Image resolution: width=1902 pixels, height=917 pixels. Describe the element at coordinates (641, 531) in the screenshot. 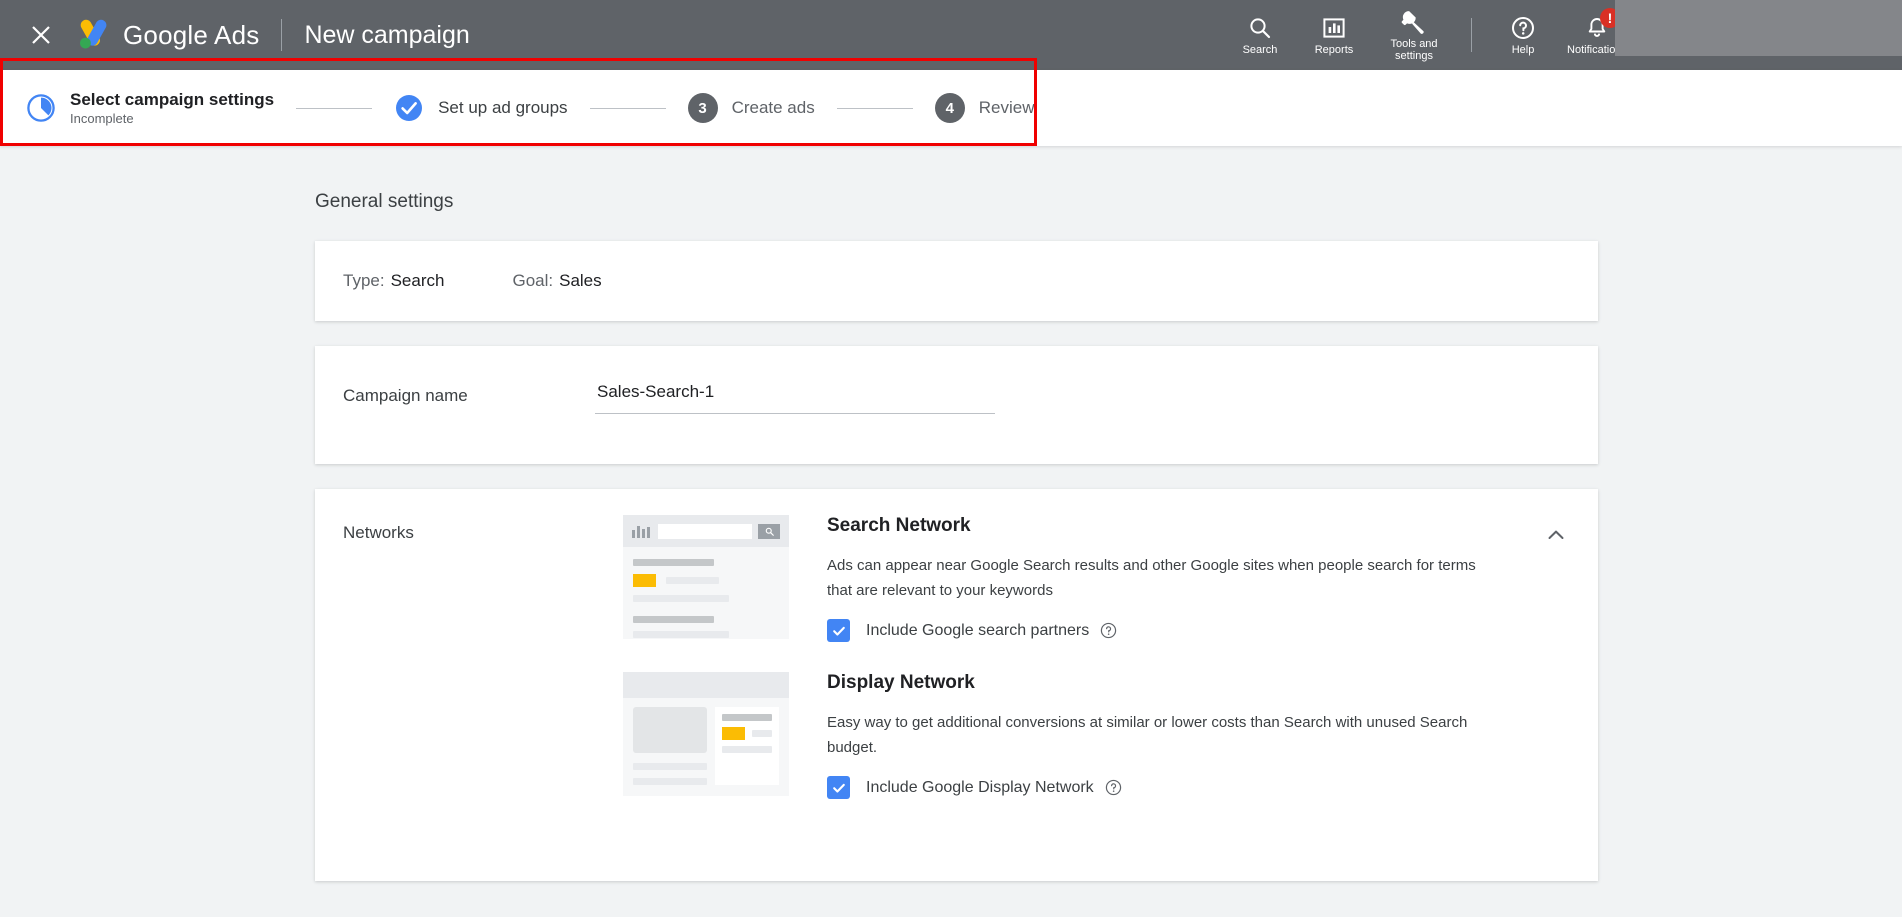

I see `thumb-logo-icon` at that location.